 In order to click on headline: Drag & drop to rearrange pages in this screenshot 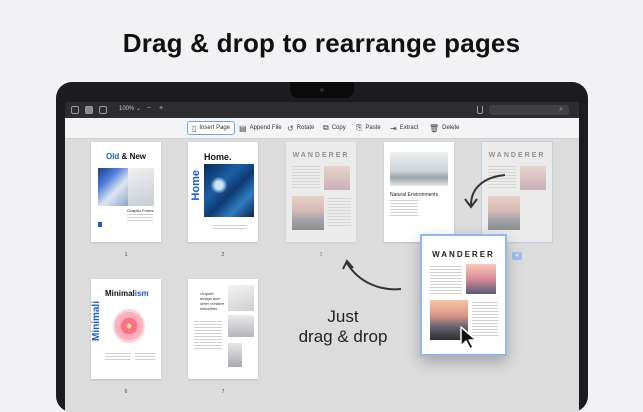, I will do `click(321, 43)`.